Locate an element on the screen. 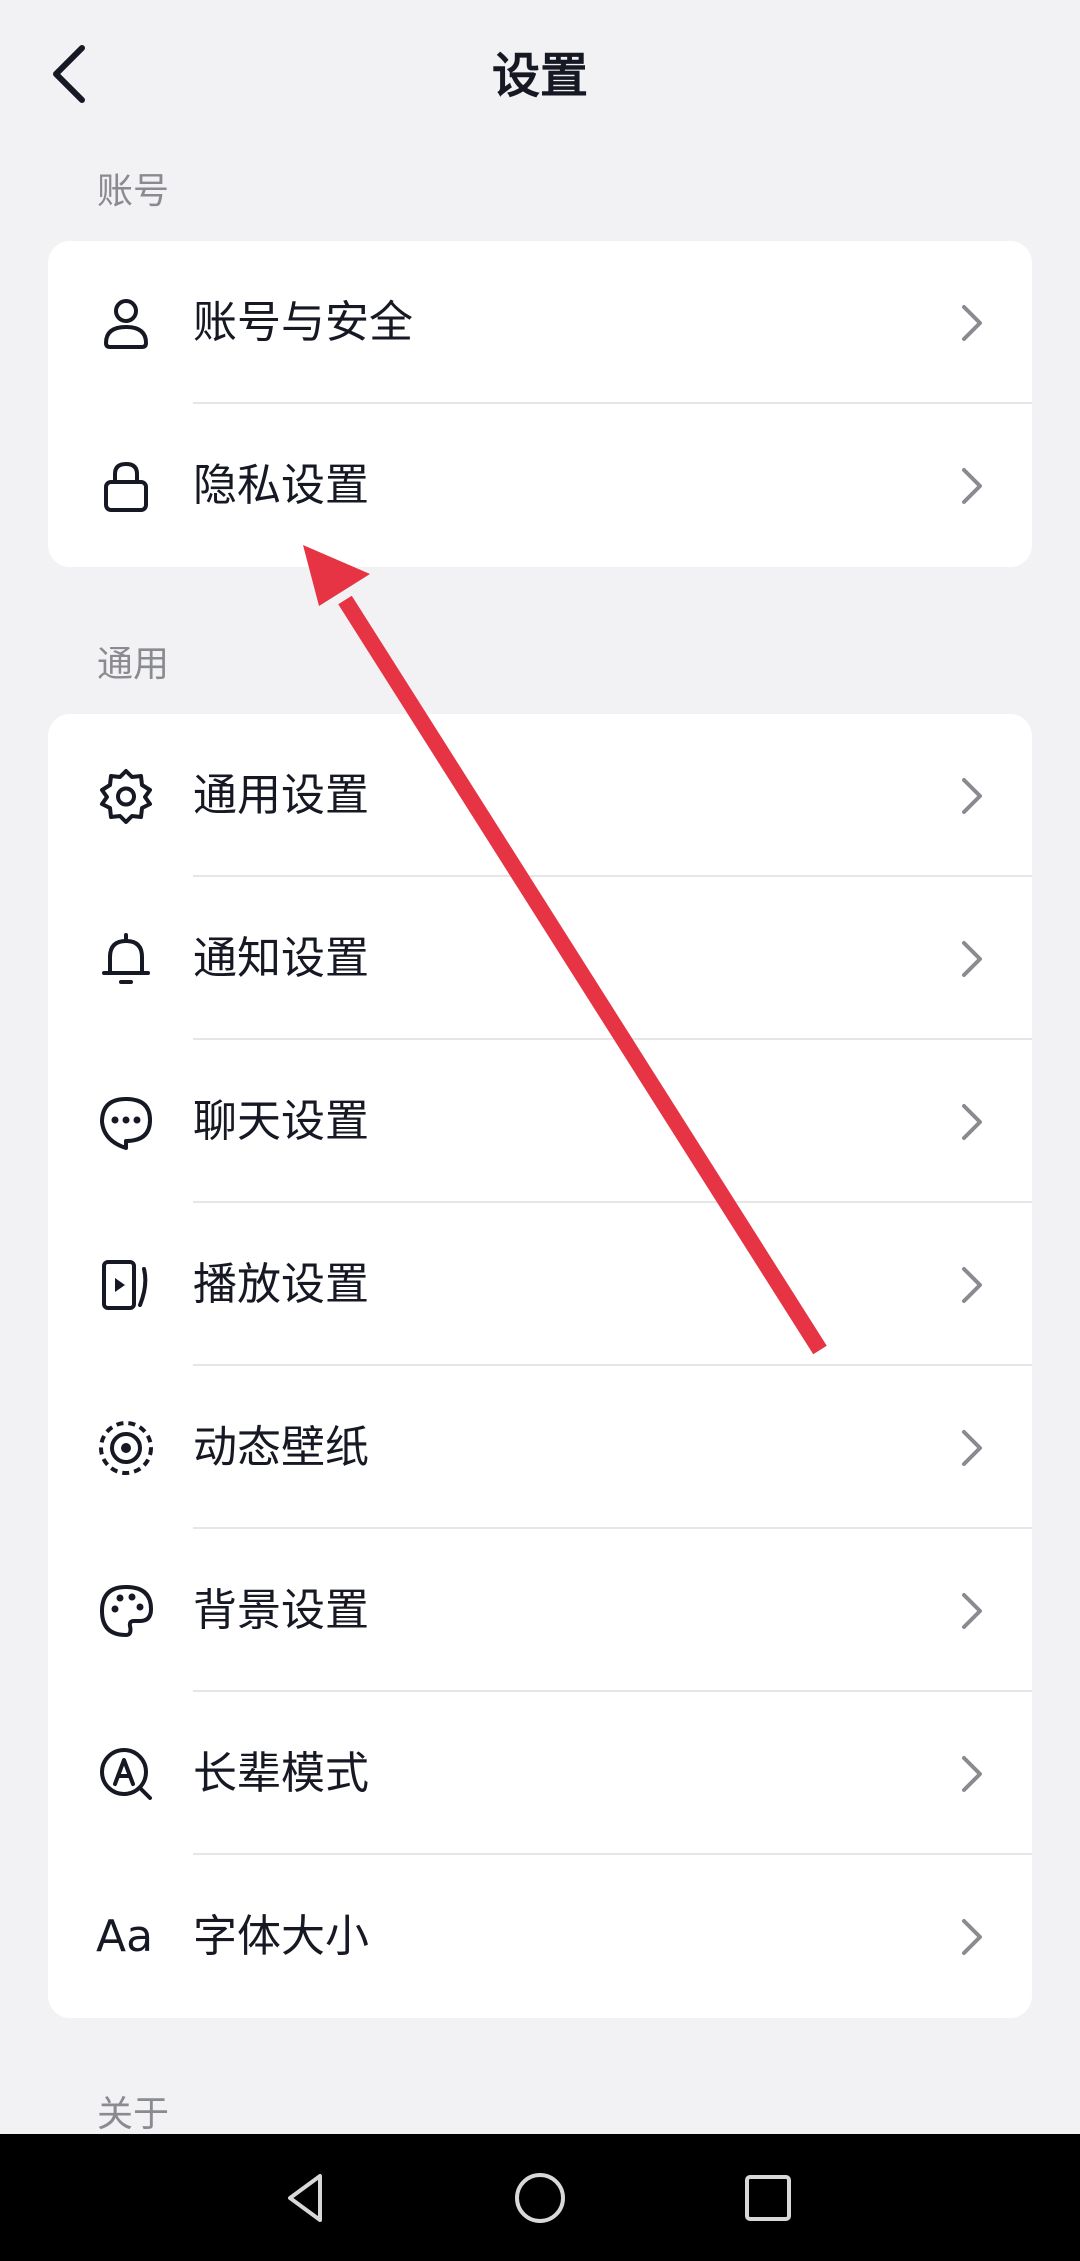 Image resolution: width=1080 pixels, height=2261 pixels. square-recents-icon is located at coordinates (768, 2198).